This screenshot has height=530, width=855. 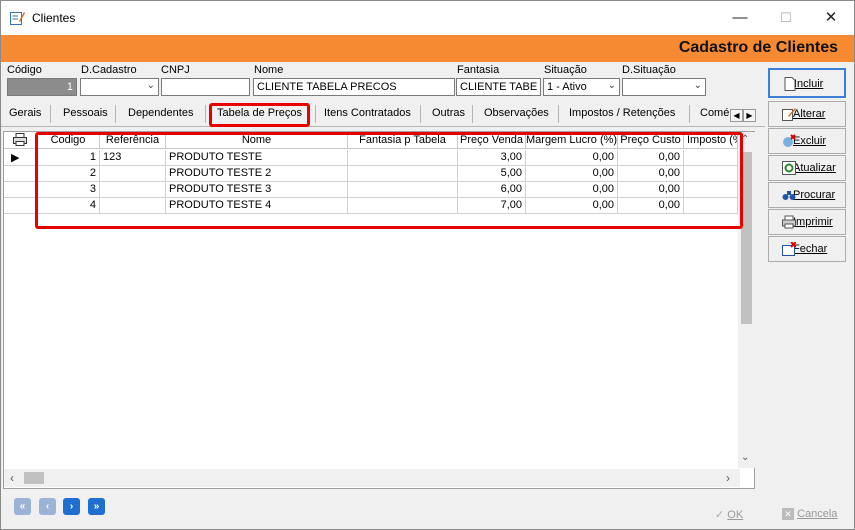 What do you see at coordinates (42, 87) in the screenshot?
I see `codigo-field: 1` at bounding box center [42, 87].